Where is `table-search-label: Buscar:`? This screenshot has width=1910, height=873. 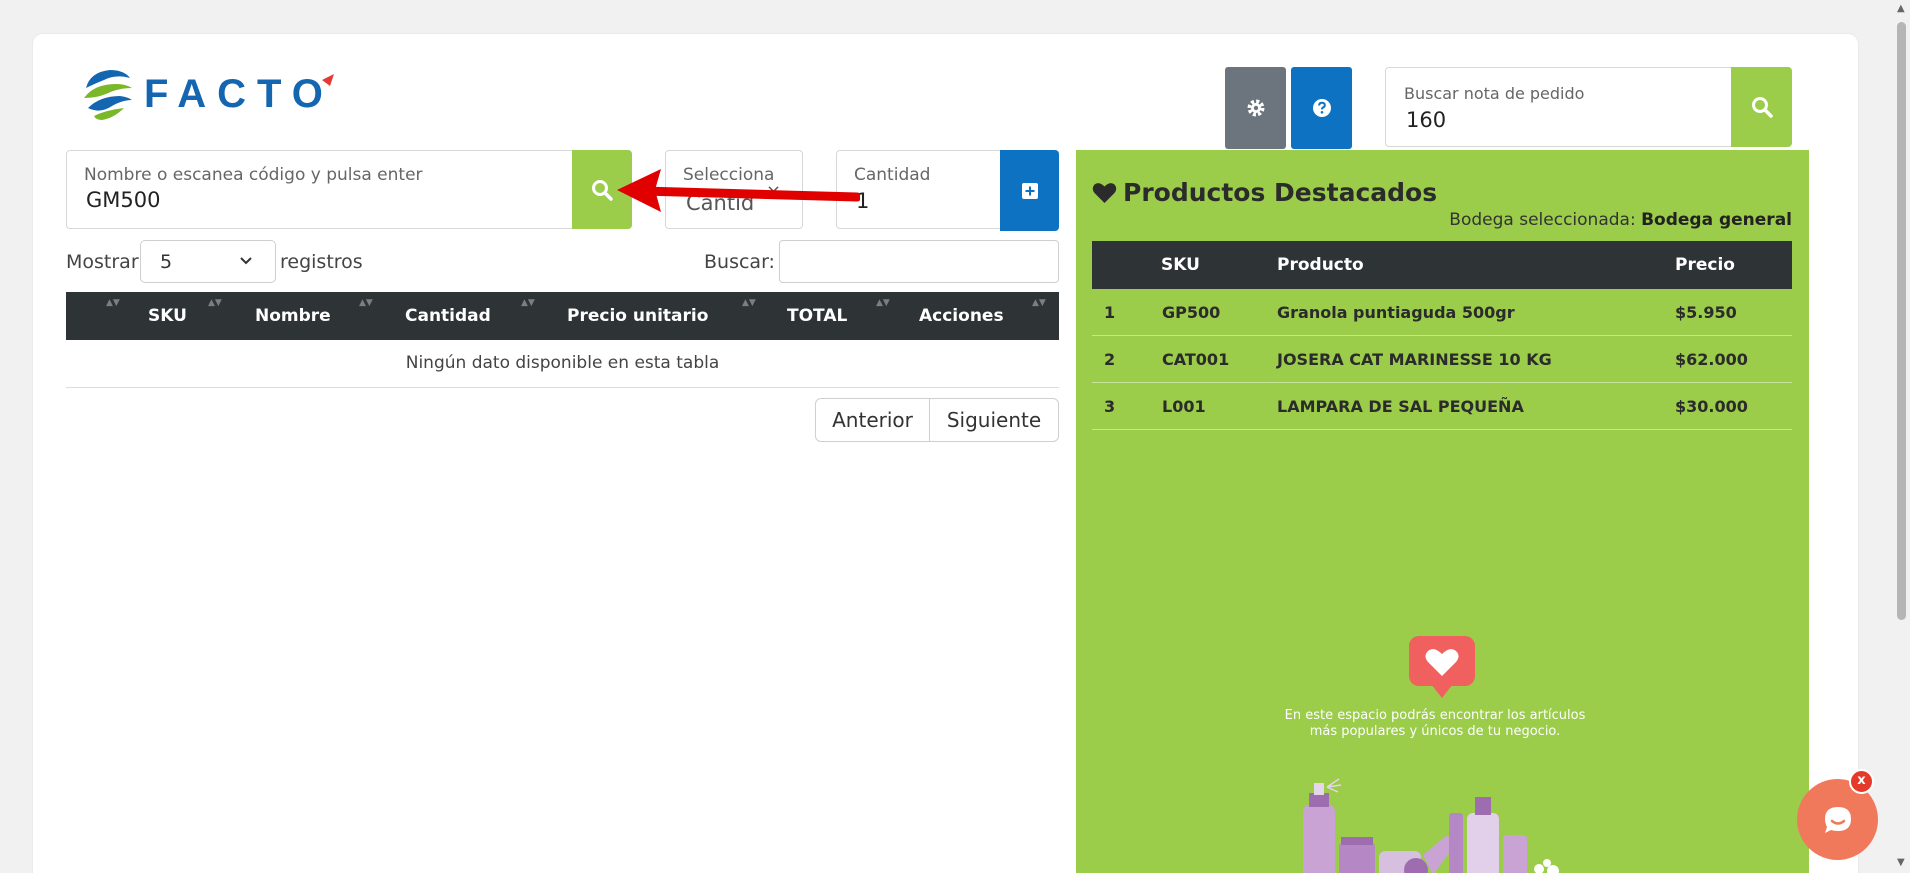
table-search-label: Buscar: is located at coordinates (739, 262).